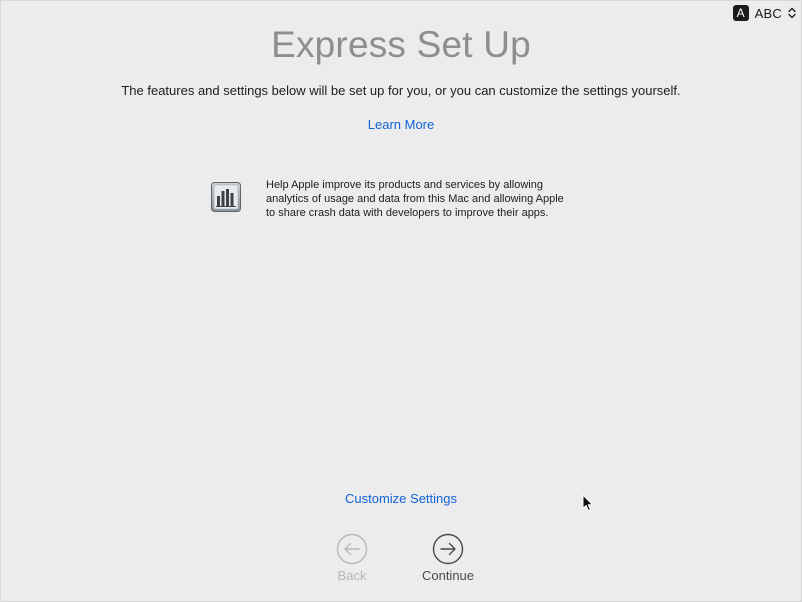 This screenshot has width=802, height=602. I want to click on continue-arrow-icon, so click(448, 549).